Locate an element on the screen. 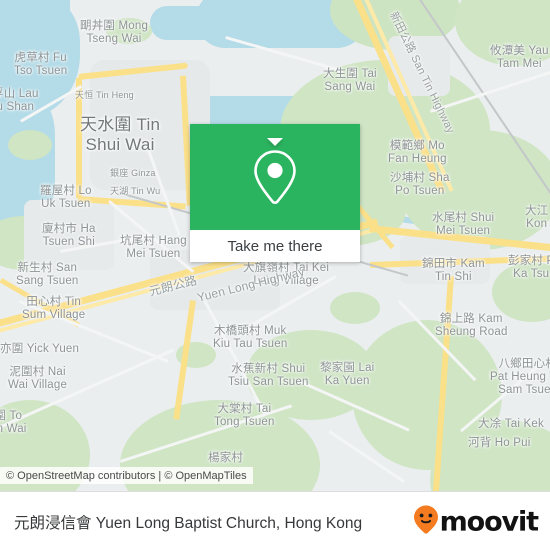  map-label-kam-tin-shi: 錦田市 Kam Tin Shi is located at coordinates (453, 271).